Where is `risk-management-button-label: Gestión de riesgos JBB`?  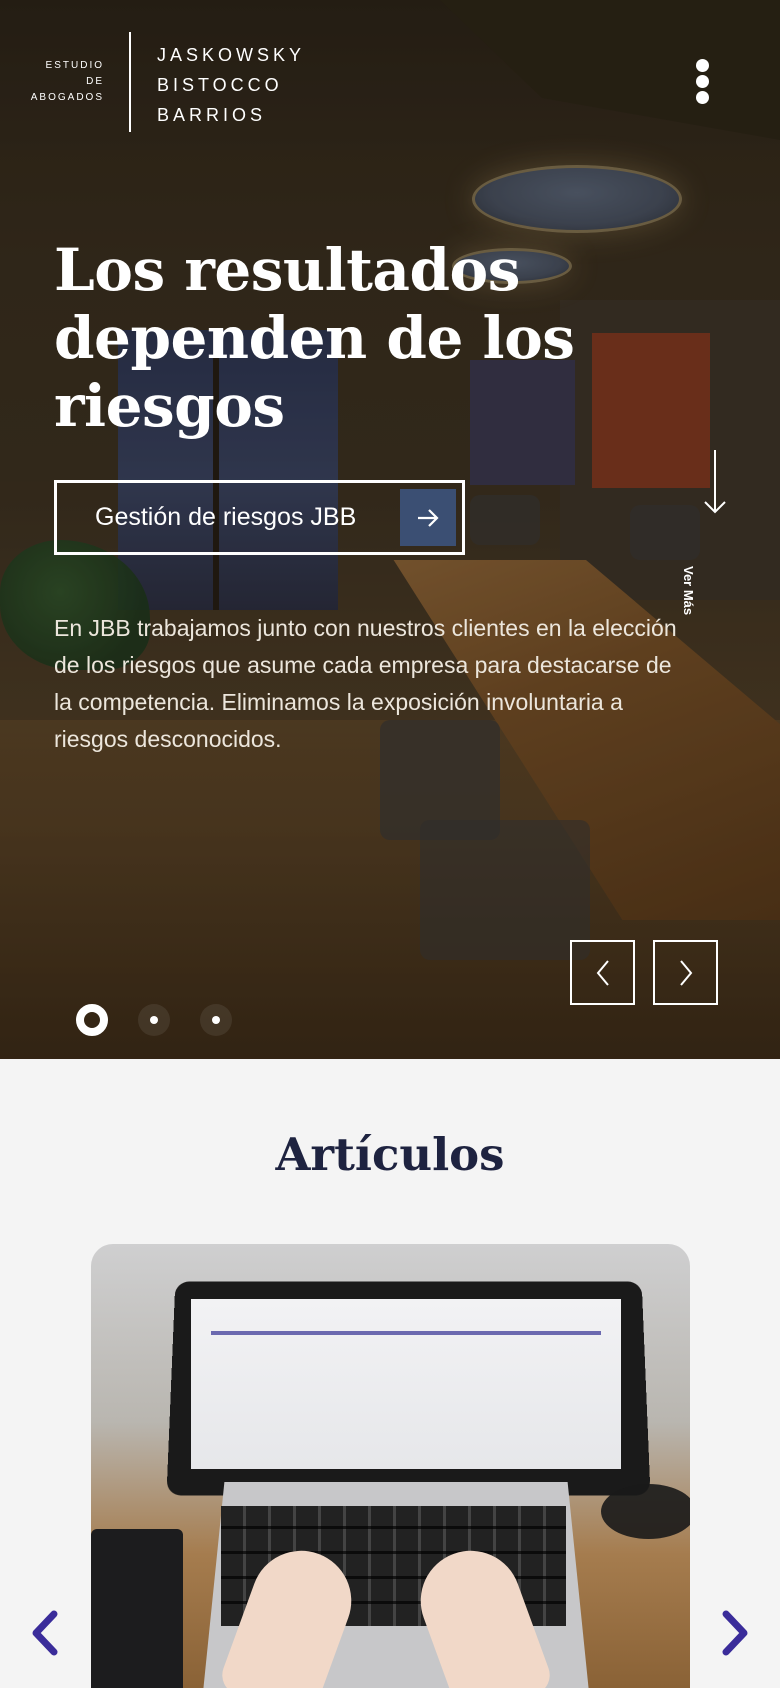
risk-management-button-label: Gestión de riesgos JBB is located at coordinates (226, 517).